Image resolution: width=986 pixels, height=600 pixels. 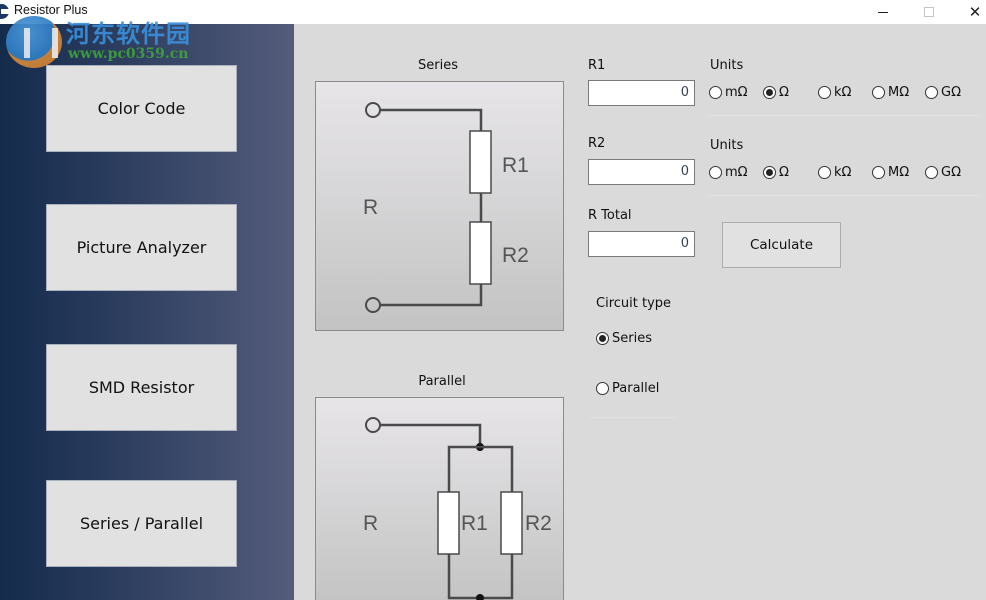 What do you see at coordinates (727, 145) in the screenshot?
I see `r2-units-label: Units` at bounding box center [727, 145].